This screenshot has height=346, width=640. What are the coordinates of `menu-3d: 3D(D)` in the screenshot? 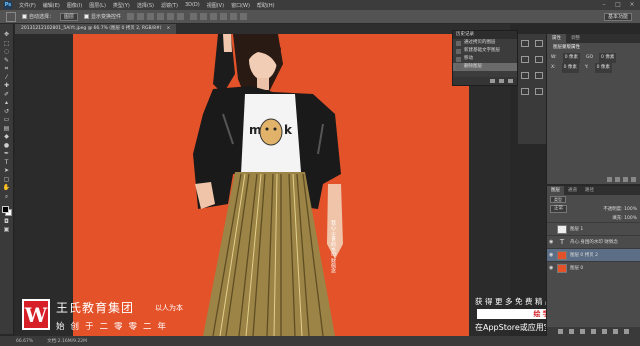 It's located at (192, 5).